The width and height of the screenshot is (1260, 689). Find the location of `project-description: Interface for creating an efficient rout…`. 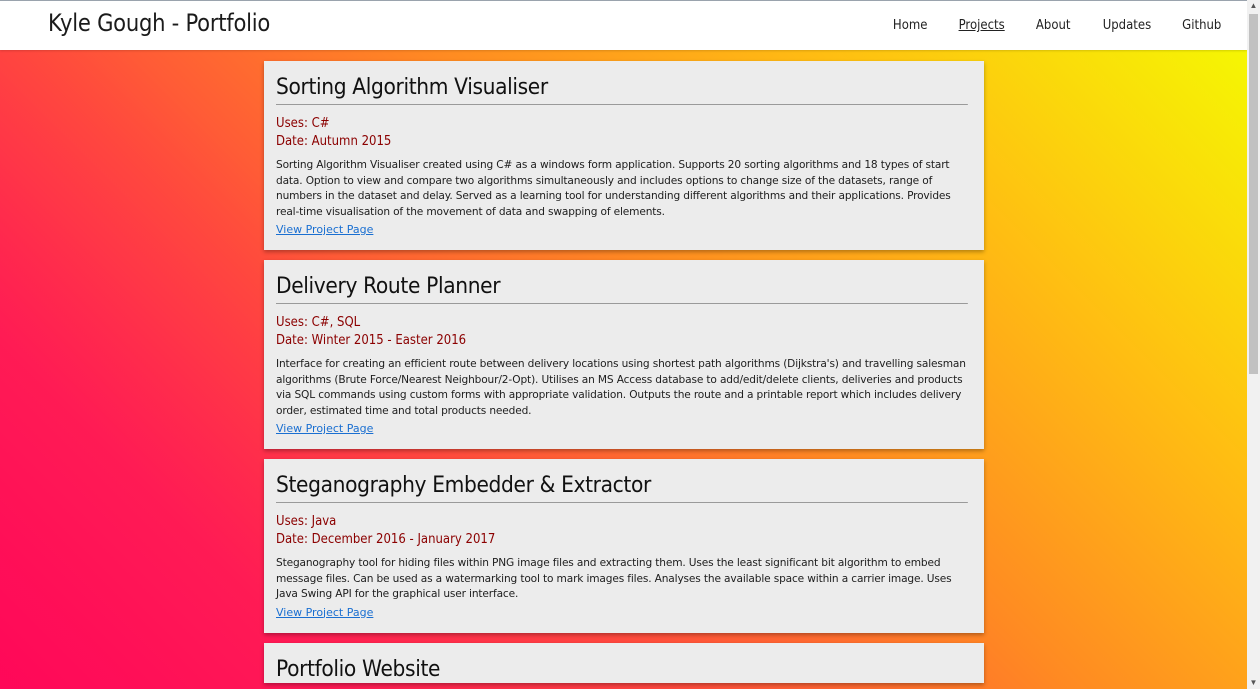

project-description: Interface for creating an efficient rout… is located at coordinates (621, 387).